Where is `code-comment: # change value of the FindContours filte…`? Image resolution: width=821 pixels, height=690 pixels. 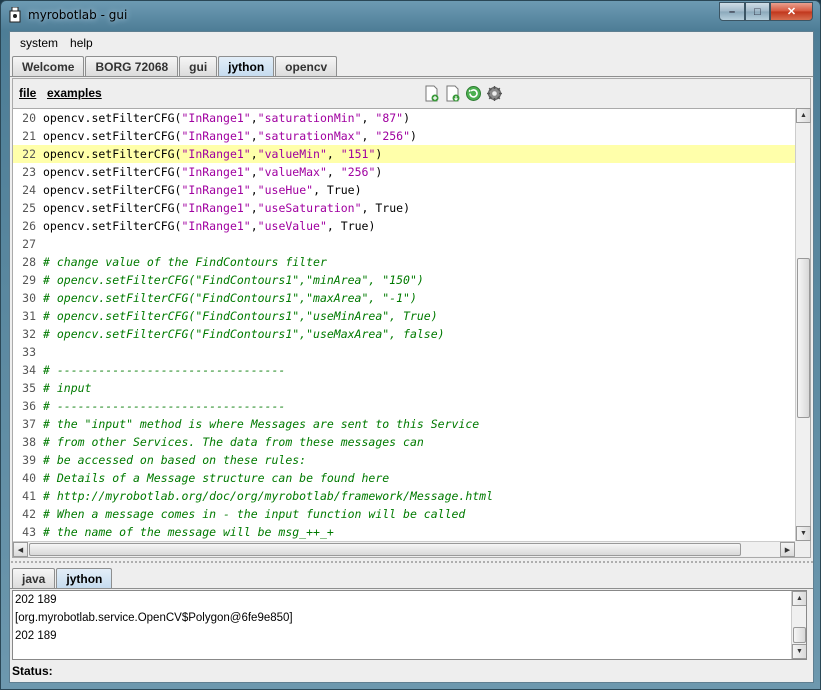 code-comment: # change value of the FindContours filte… is located at coordinates (185, 262).